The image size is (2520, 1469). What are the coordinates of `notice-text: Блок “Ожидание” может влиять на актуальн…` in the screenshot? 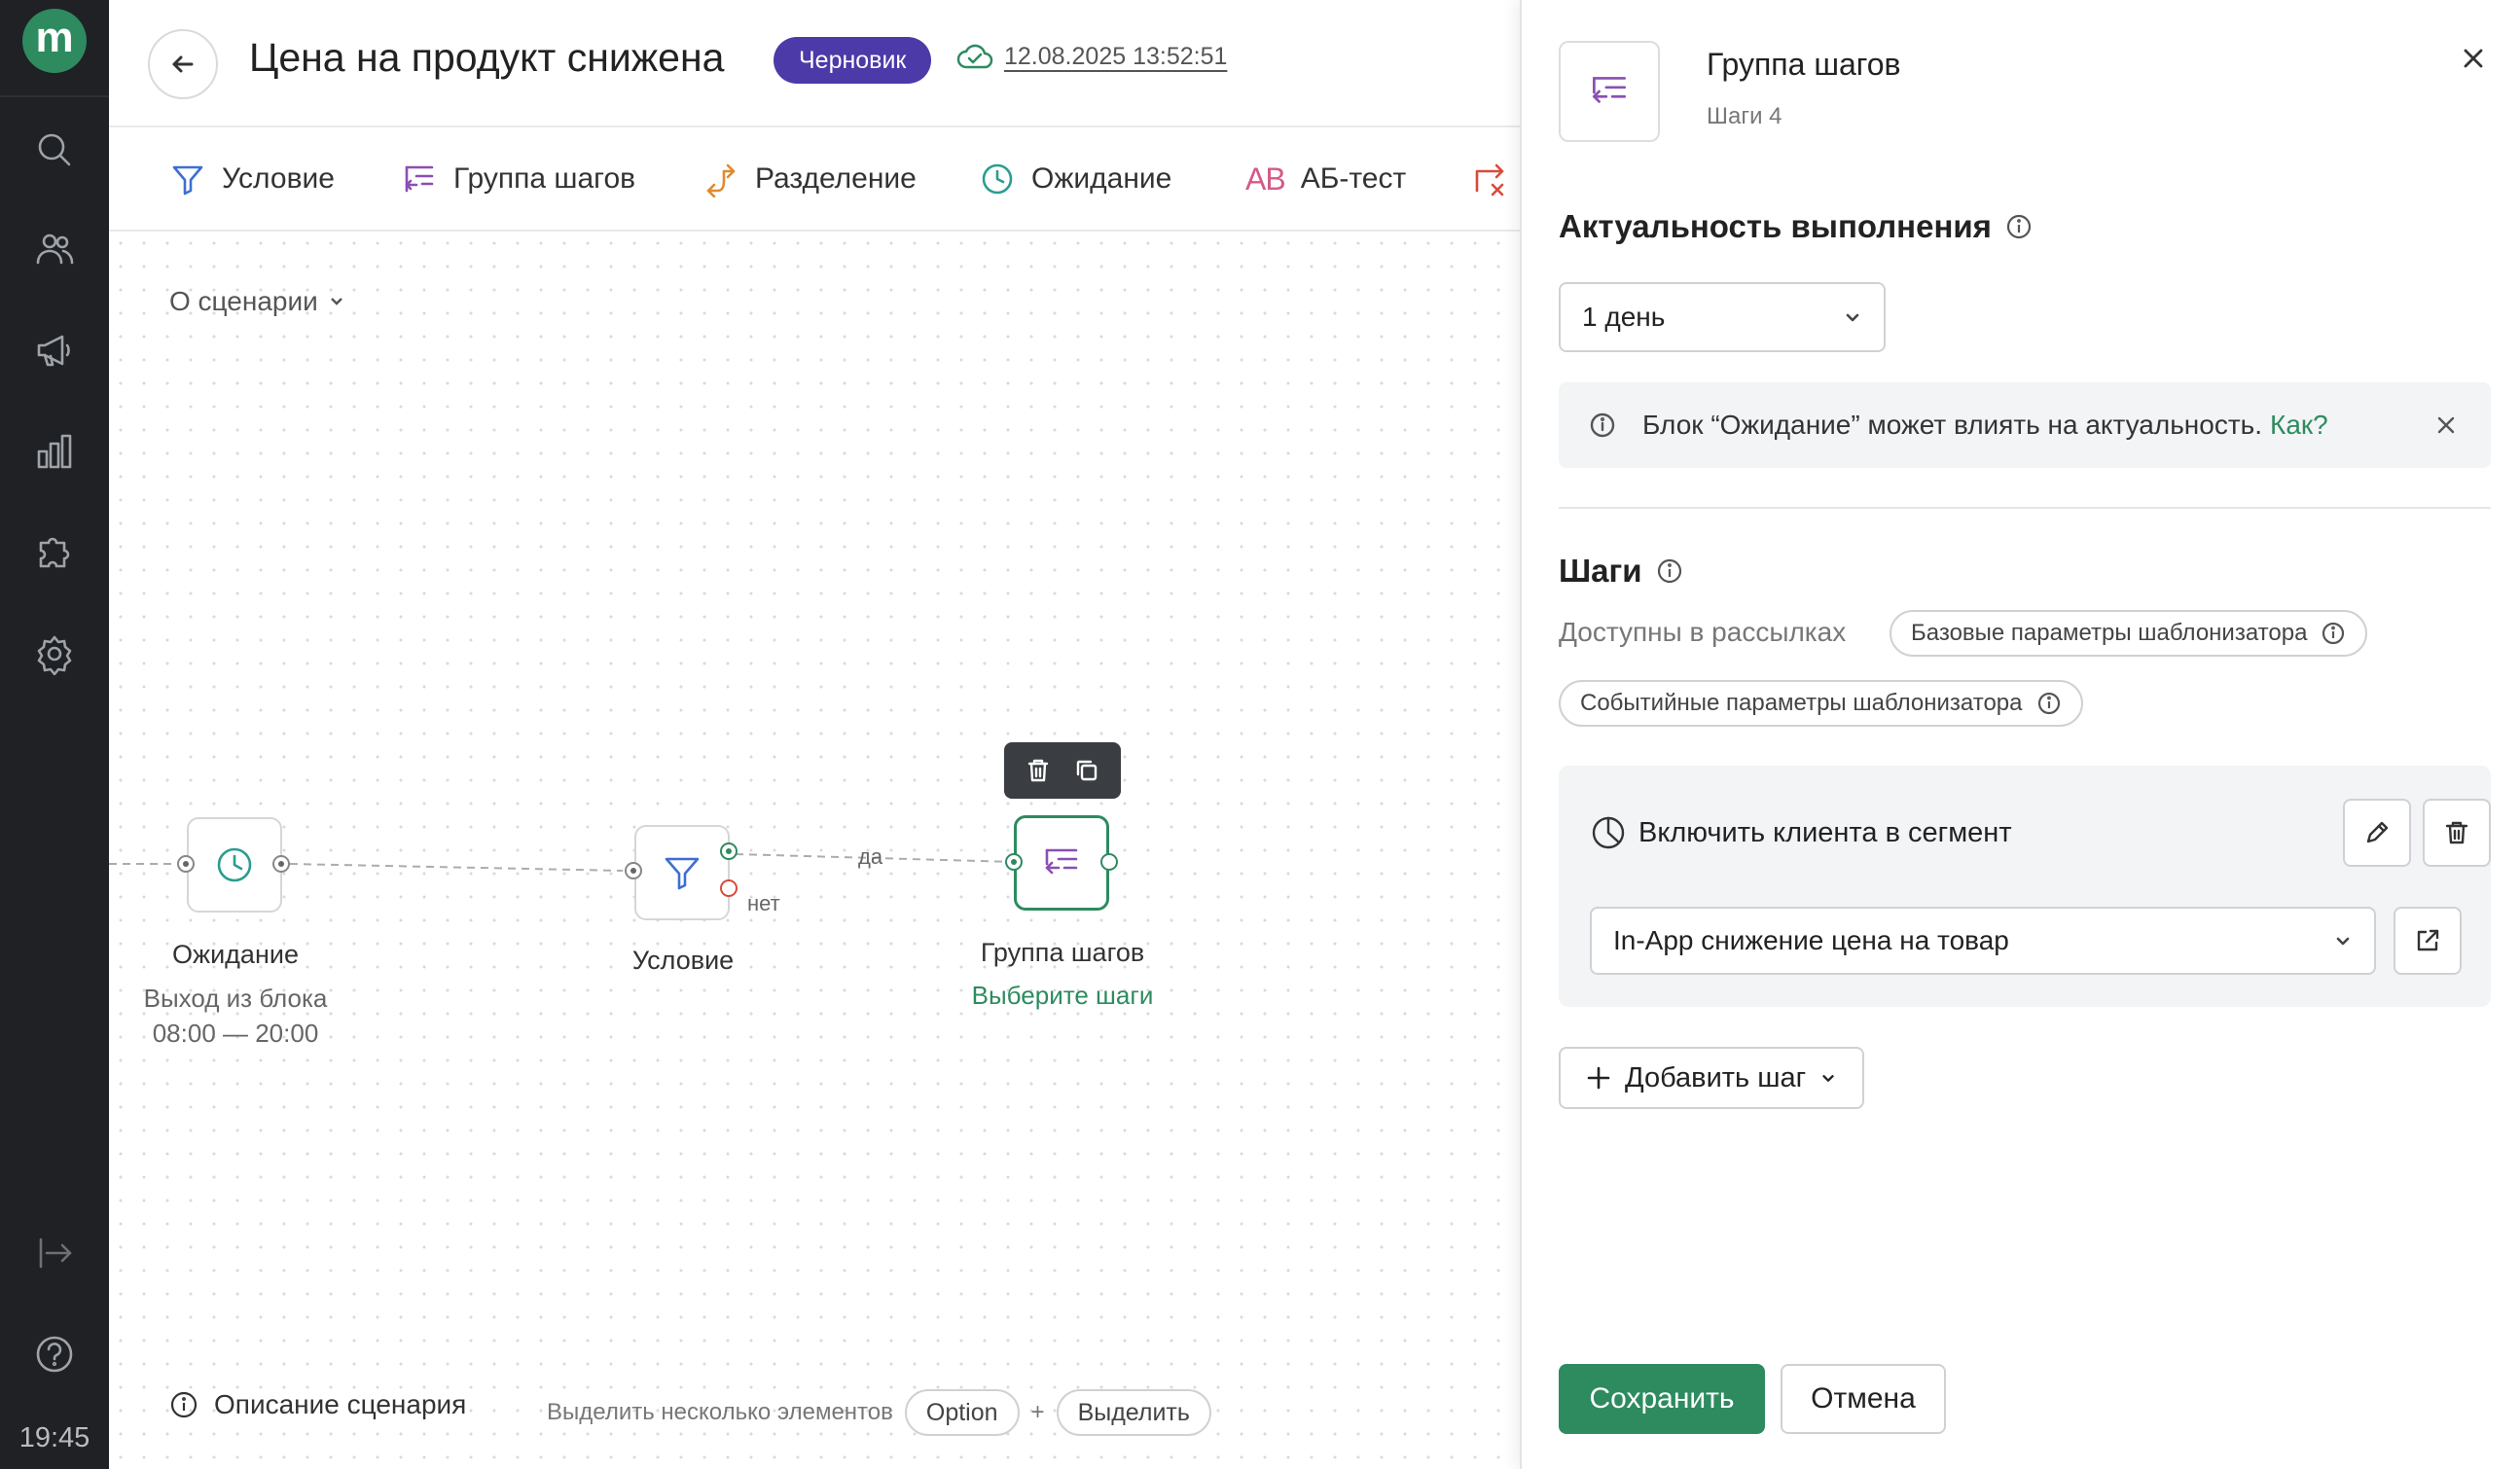 It's located at (1952, 425).